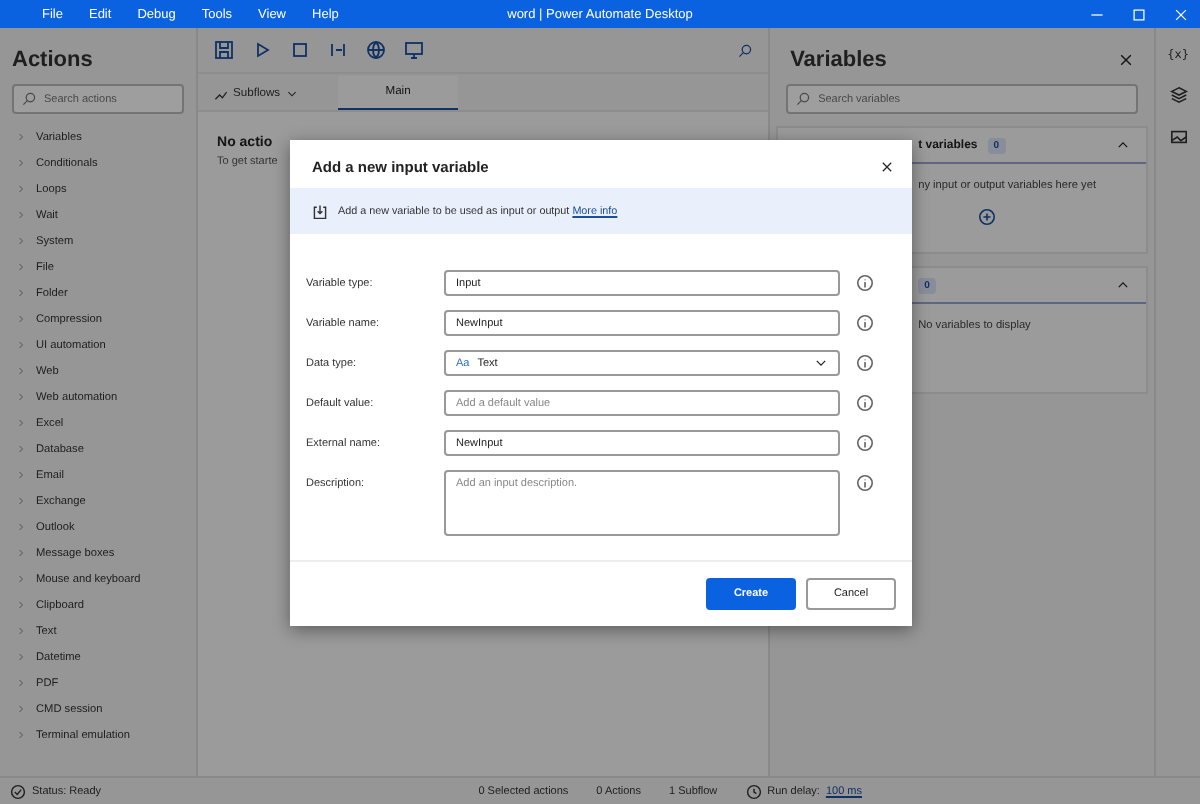 The width and height of the screenshot is (1200, 804). What do you see at coordinates (1178, 95) in the screenshot?
I see `layers-icon` at bounding box center [1178, 95].